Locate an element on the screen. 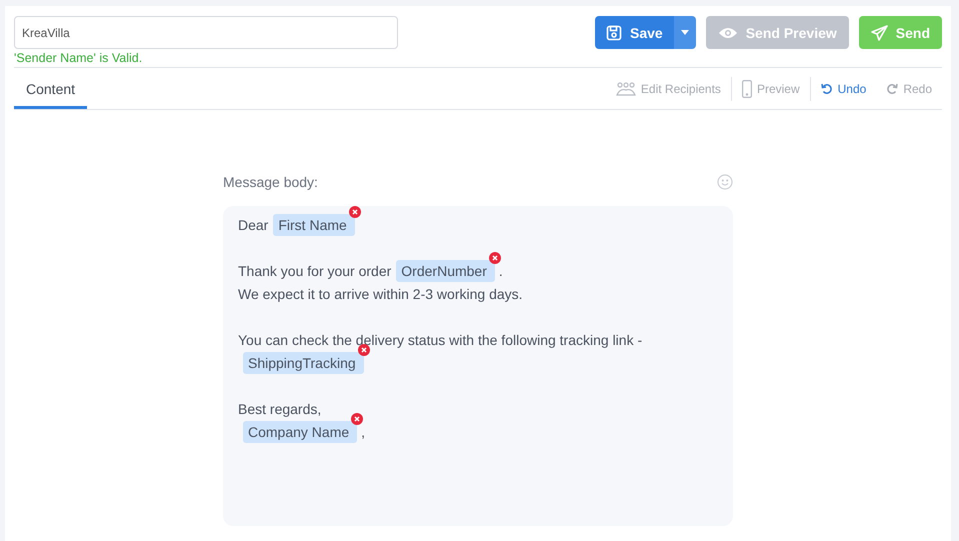 The height and width of the screenshot is (541, 959). message-text: , is located at coordinates (363, 432).